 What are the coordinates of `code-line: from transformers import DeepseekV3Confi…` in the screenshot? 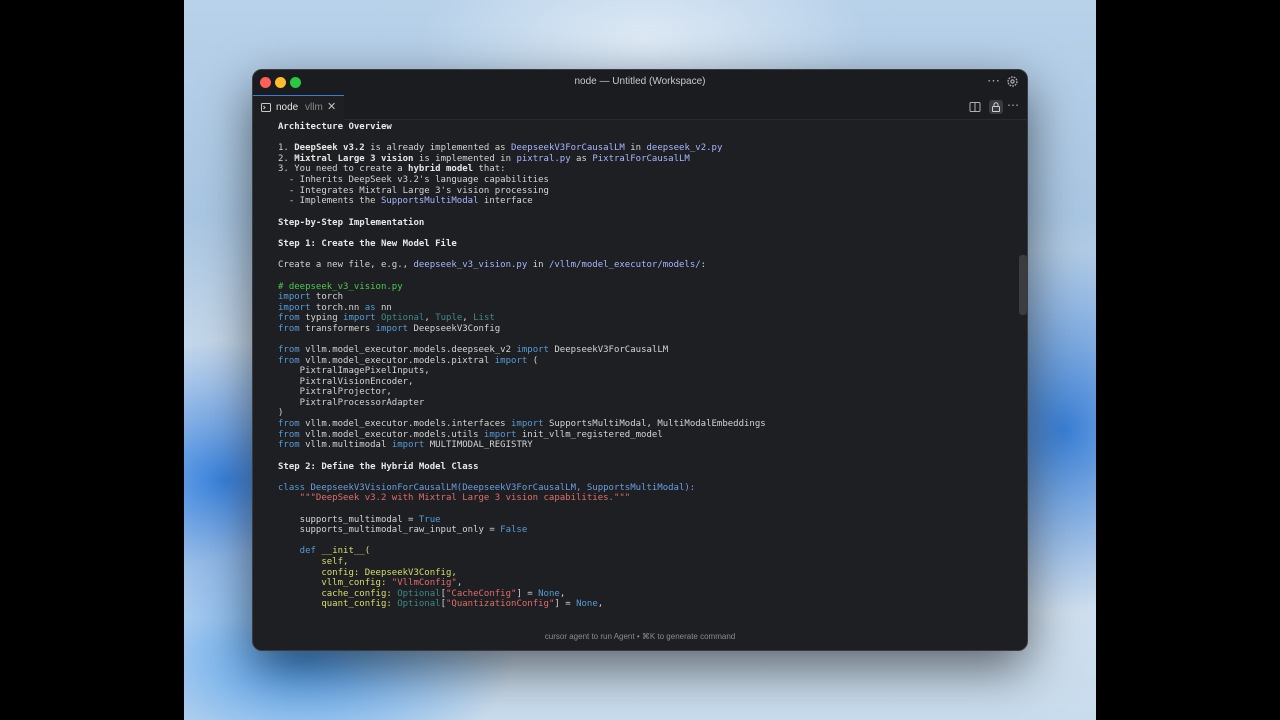 It's located at (389, 329).